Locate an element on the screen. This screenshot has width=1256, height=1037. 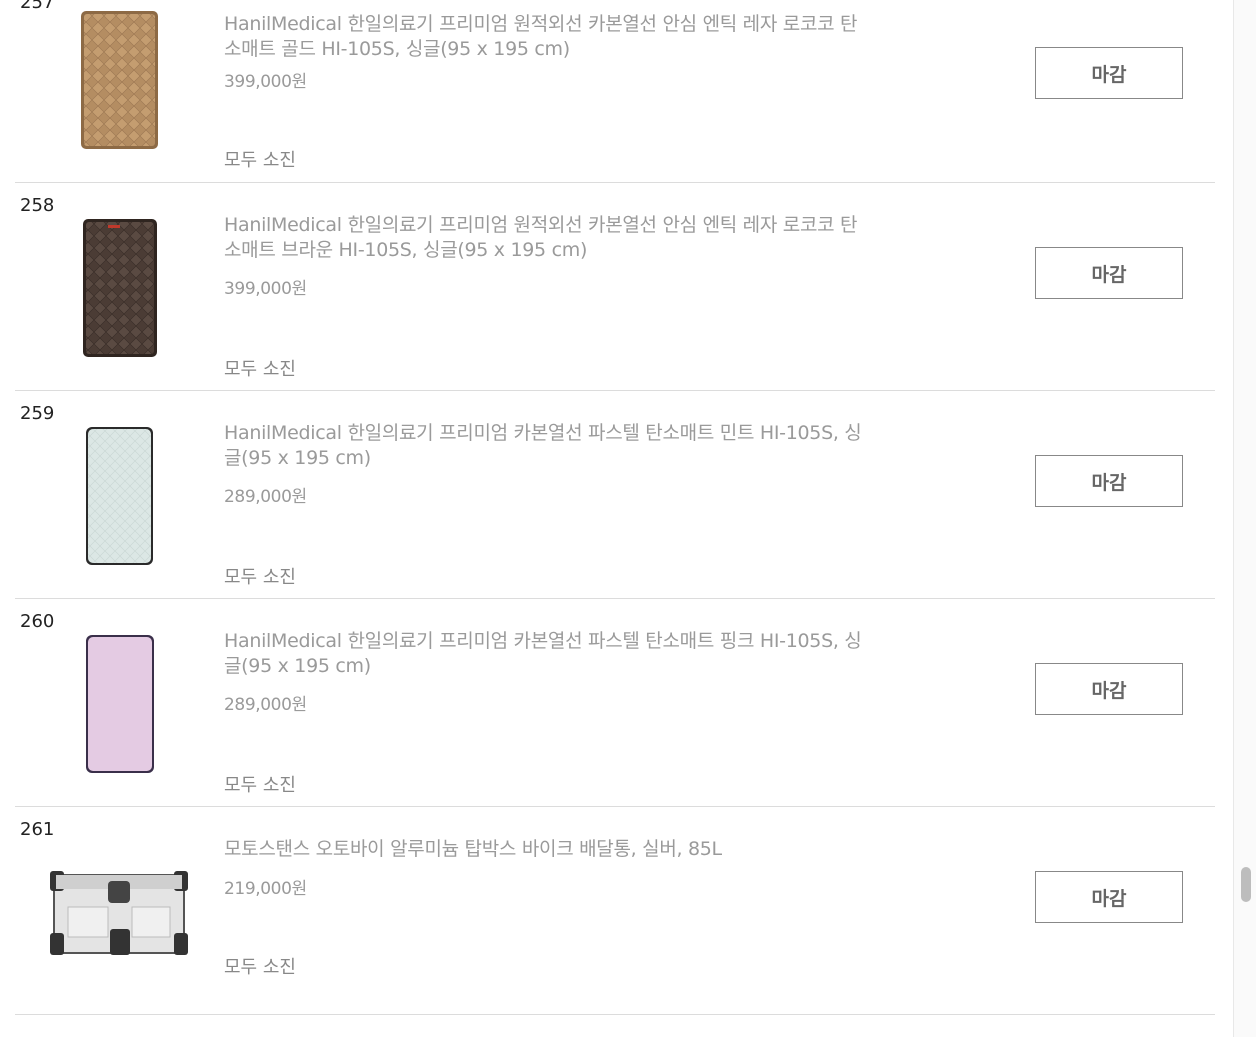
gold-mat-icon is located at coordinates (120, 80).